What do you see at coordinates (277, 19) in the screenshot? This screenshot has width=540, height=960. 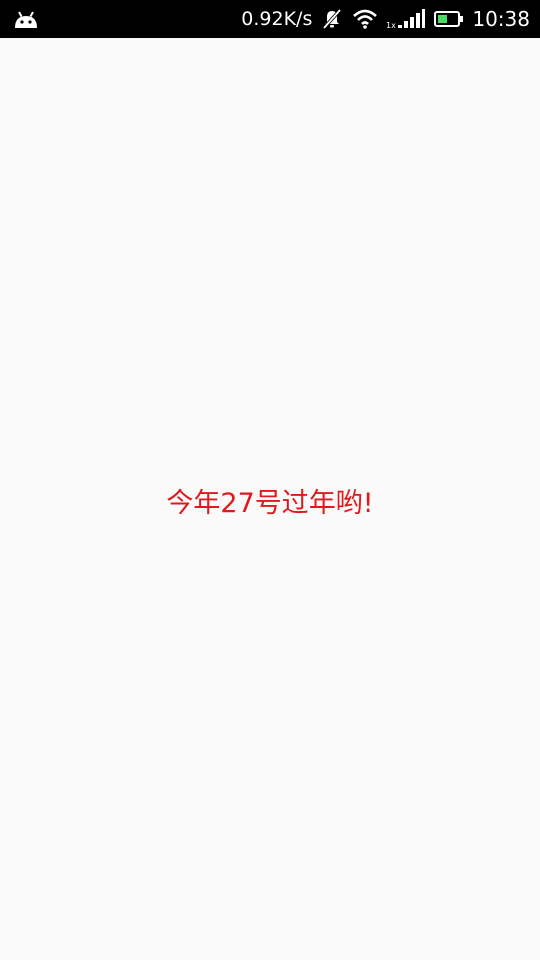 I see `network-speed: 0.92K/s` at bounding box center [277, 19].